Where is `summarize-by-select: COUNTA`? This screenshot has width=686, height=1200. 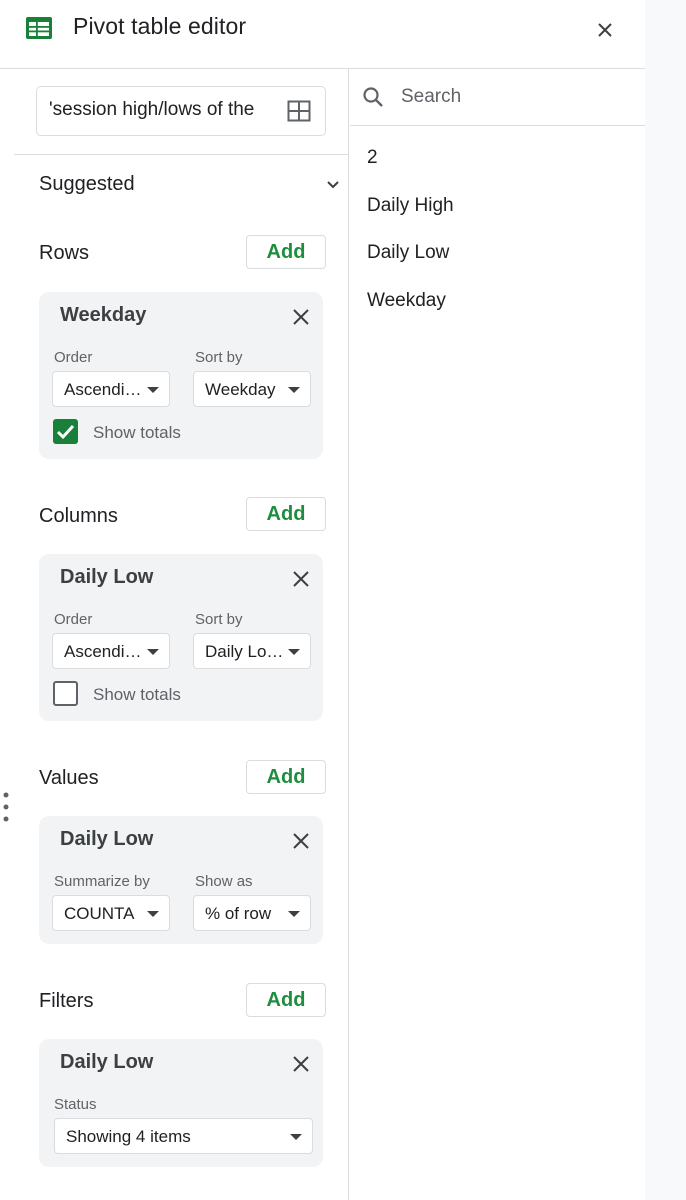 summarize-by-select: COUNTA is located at coordinates (111, 913).